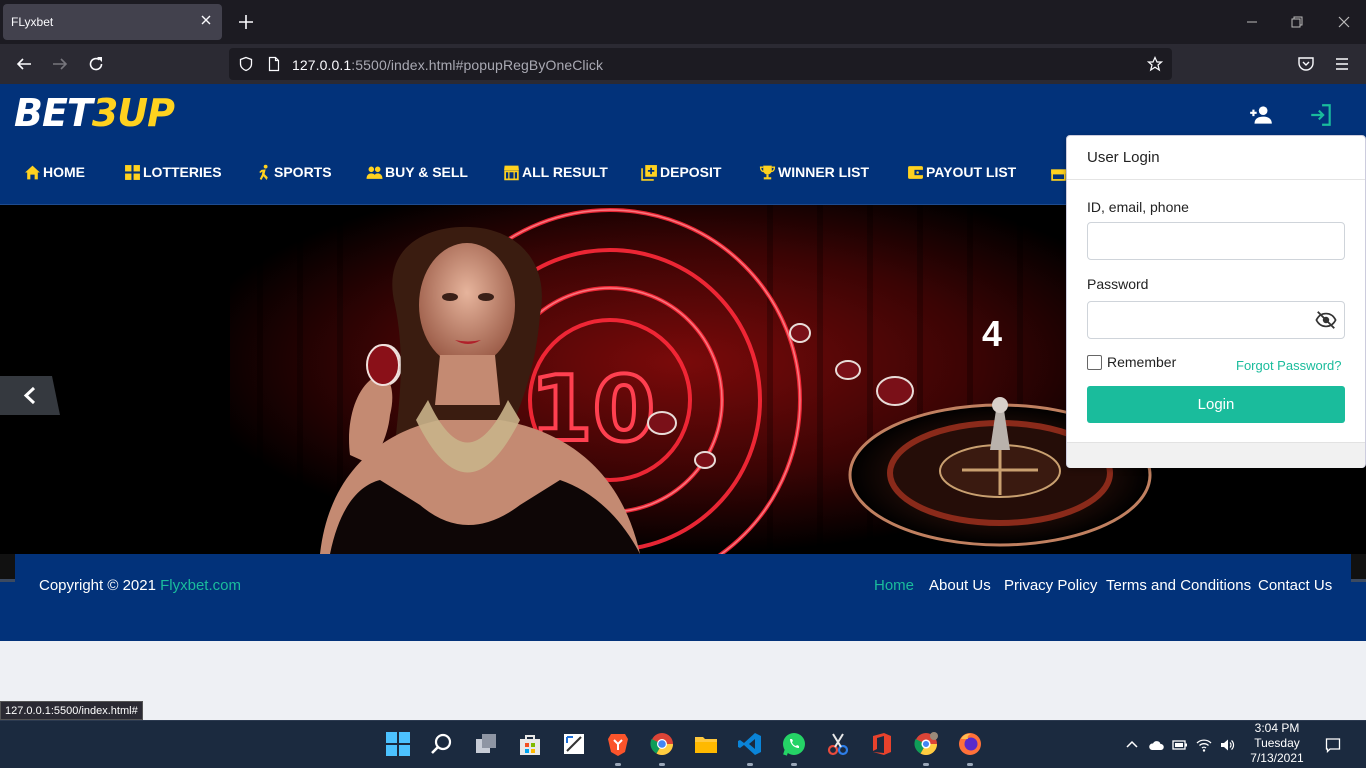  What do you see at coordinates (1180, 745) in the screenshot?
I see `battery-icon` at bounding box center [1180, 745].